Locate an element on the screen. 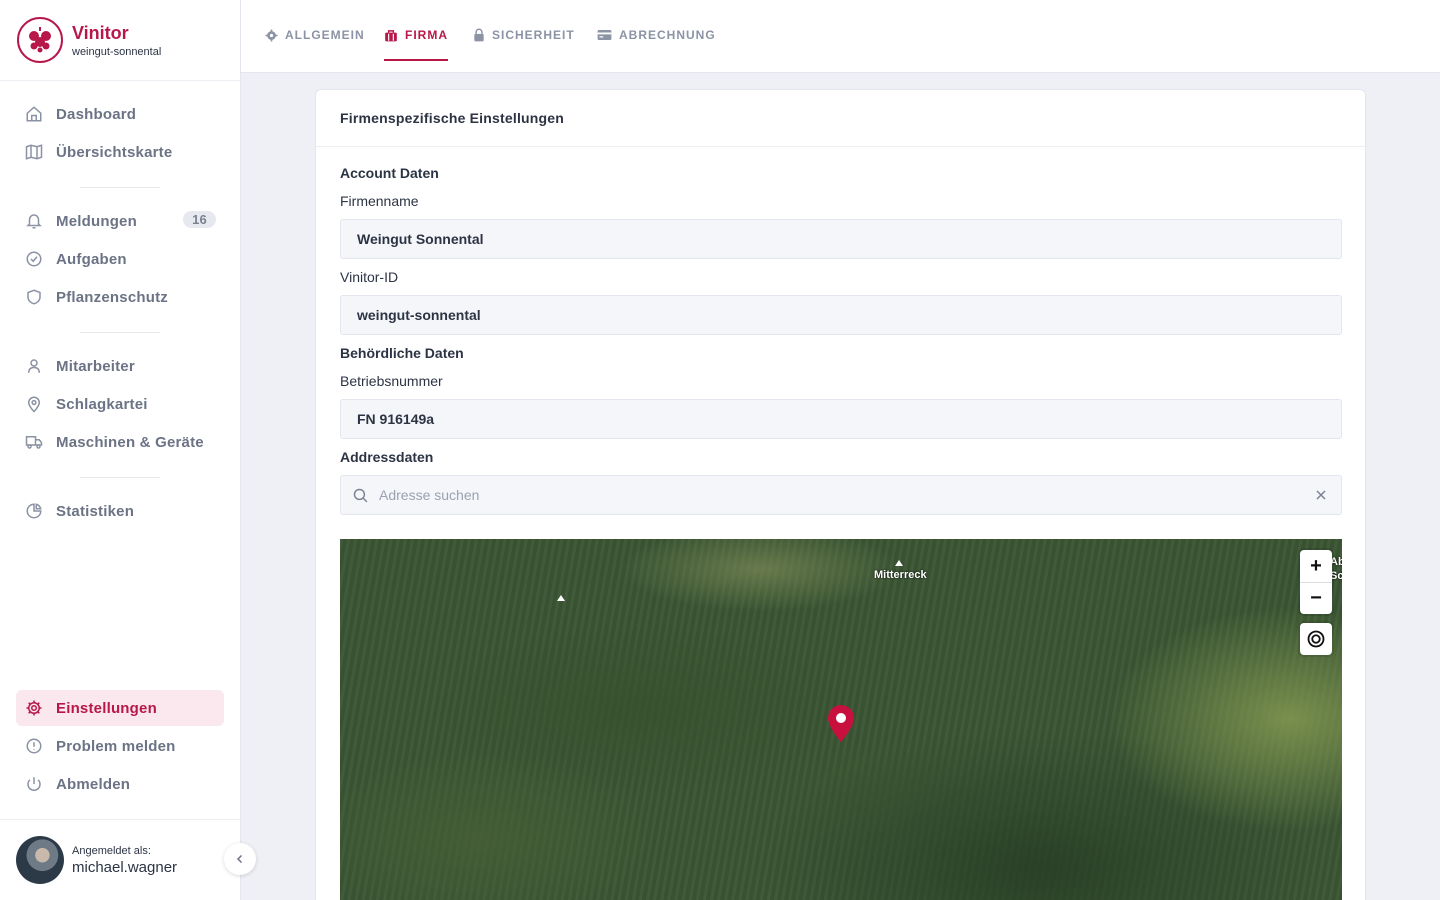 The width and height of the screenshot is (1440, 900). map-pin-icon is located at coordinates (841, 723).